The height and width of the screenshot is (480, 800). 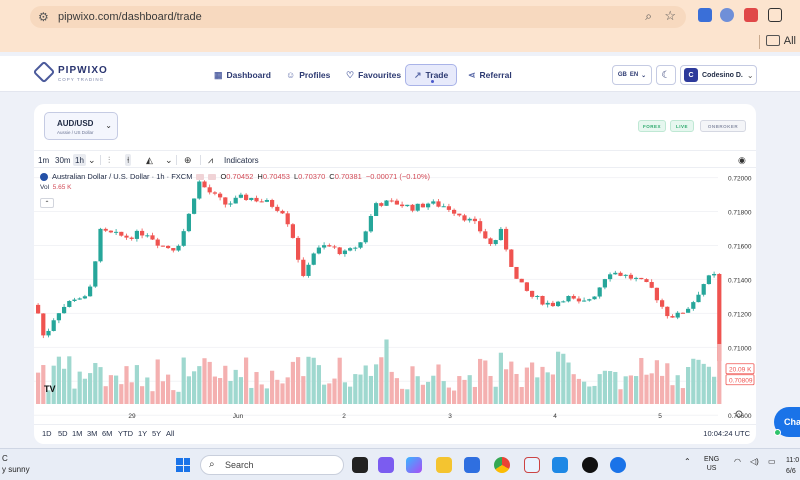 I want to click on battery-icon: ▭, so click(x=772, y=461).